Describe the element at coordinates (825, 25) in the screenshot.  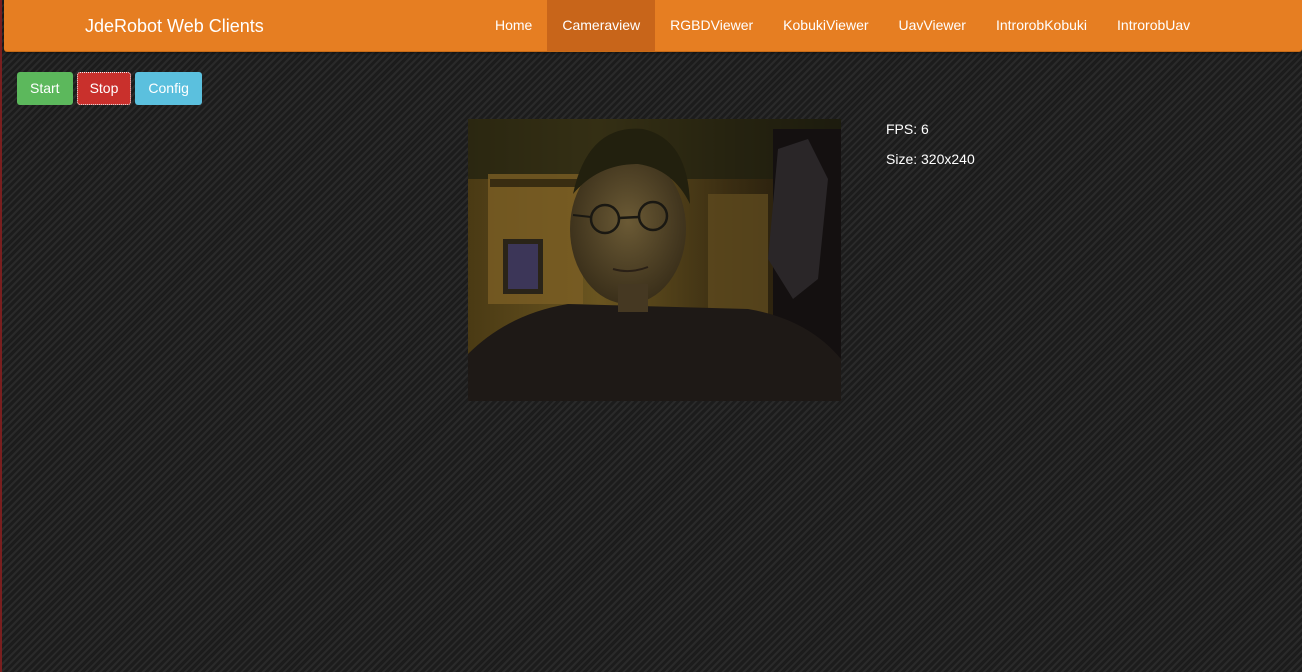
I see `nav-item-kobukiviewer: KobukiViewer` at that location.